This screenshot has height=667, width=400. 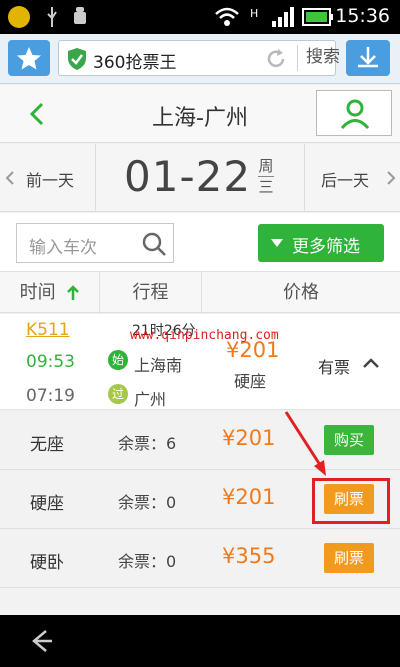 What do you see at coordinates (345, 180) in the screenshot?
I see `next-day-label: 后一天` at bounding box center [345, 180].